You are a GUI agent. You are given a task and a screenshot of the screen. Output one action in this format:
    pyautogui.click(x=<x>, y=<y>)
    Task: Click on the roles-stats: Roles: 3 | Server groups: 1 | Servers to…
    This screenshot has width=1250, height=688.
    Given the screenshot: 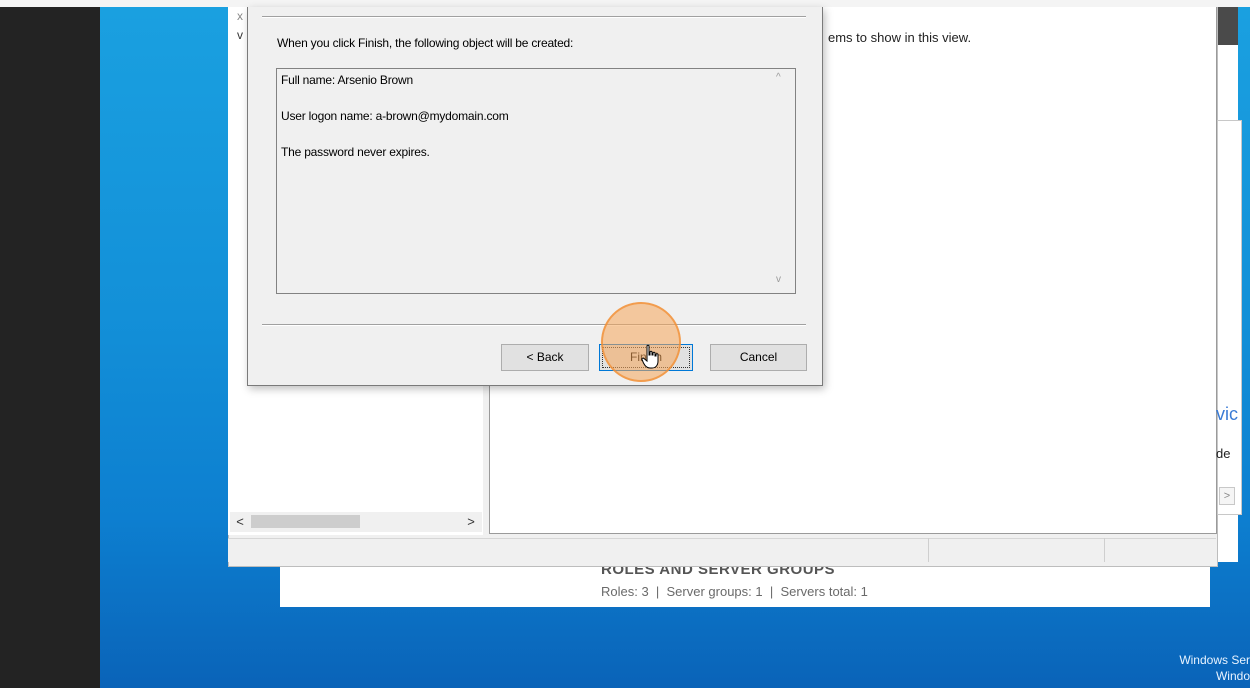 What is the action you would take?
    pyautogui.click(x=734, y=591)
    